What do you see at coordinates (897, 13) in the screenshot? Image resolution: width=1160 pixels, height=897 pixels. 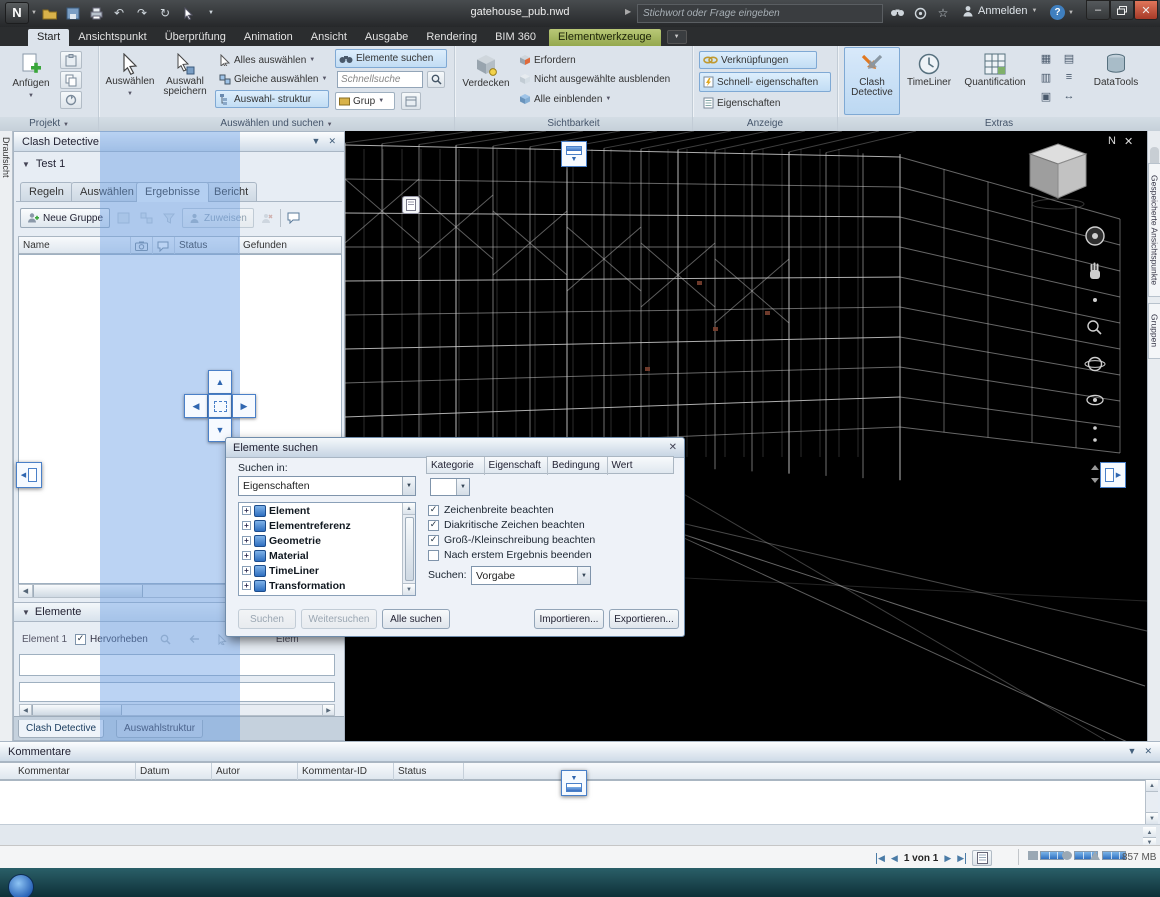 I see `search-icon` at bounding box center [897, 13].